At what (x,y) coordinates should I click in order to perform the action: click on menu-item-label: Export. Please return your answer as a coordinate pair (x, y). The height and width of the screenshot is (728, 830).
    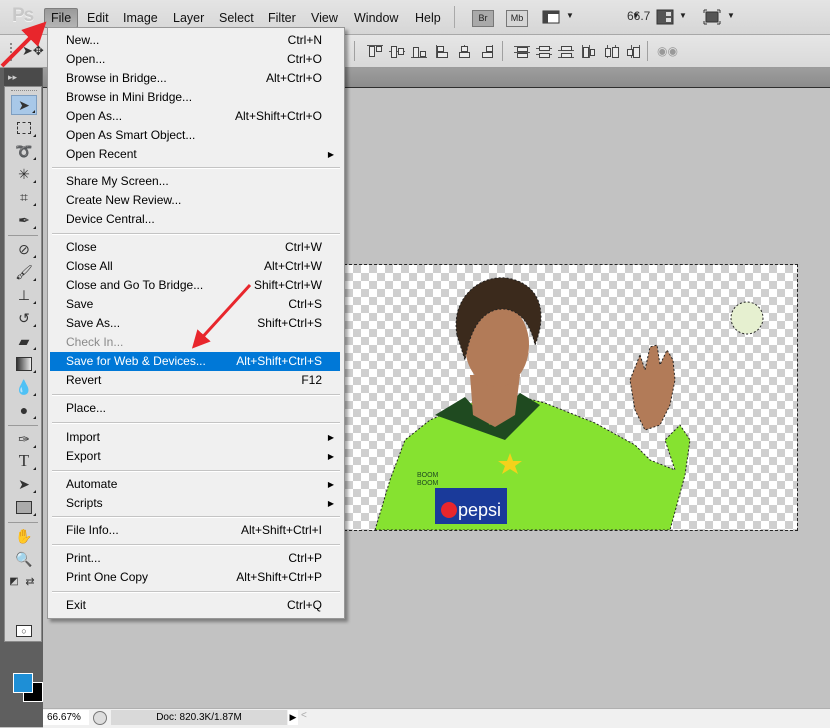
    Looking at the image, I should click on (83, 456).